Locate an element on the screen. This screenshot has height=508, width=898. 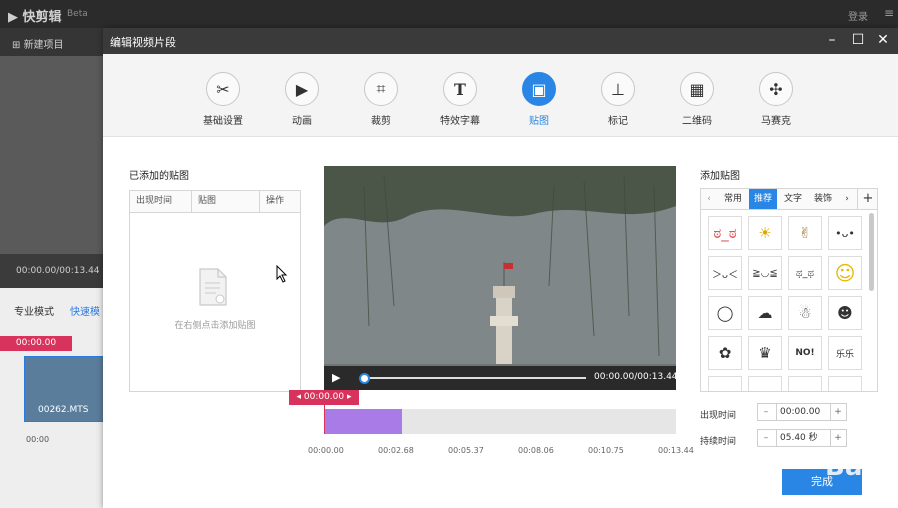
added-stickers-title: 已添加的贴图 is located at coordinates (159, 176).